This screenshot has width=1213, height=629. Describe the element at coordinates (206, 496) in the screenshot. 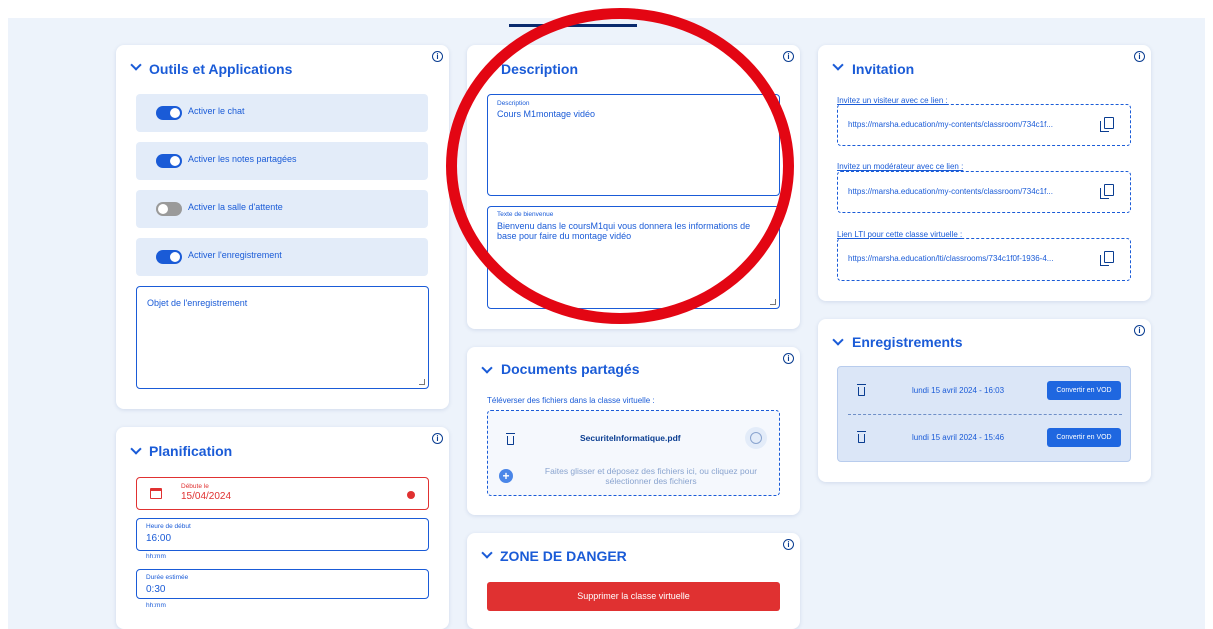

I see `start-date-value: 15/04/2024` at that location.